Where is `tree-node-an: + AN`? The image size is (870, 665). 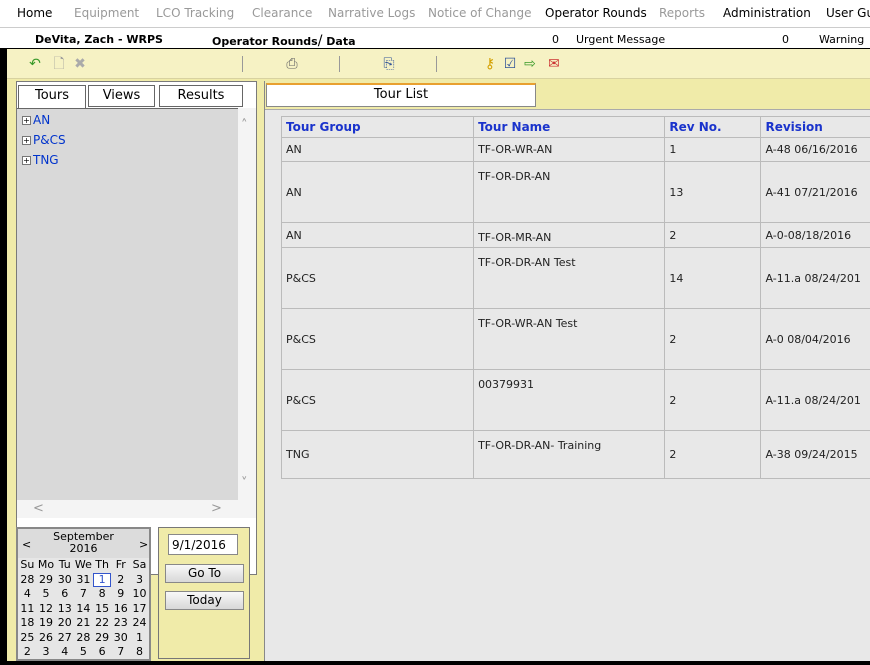
tree-node-an: + AN is located at coordinates (36, 120).